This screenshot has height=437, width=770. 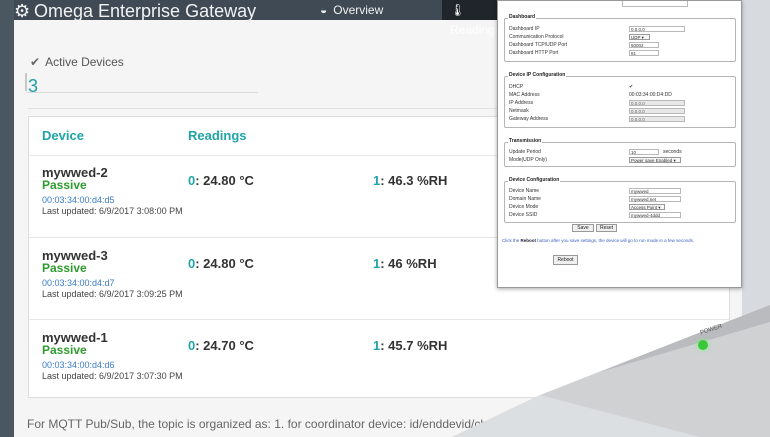 I want to click on reading-1: 1: 45.7 %RH, so click(x=410, y=345).